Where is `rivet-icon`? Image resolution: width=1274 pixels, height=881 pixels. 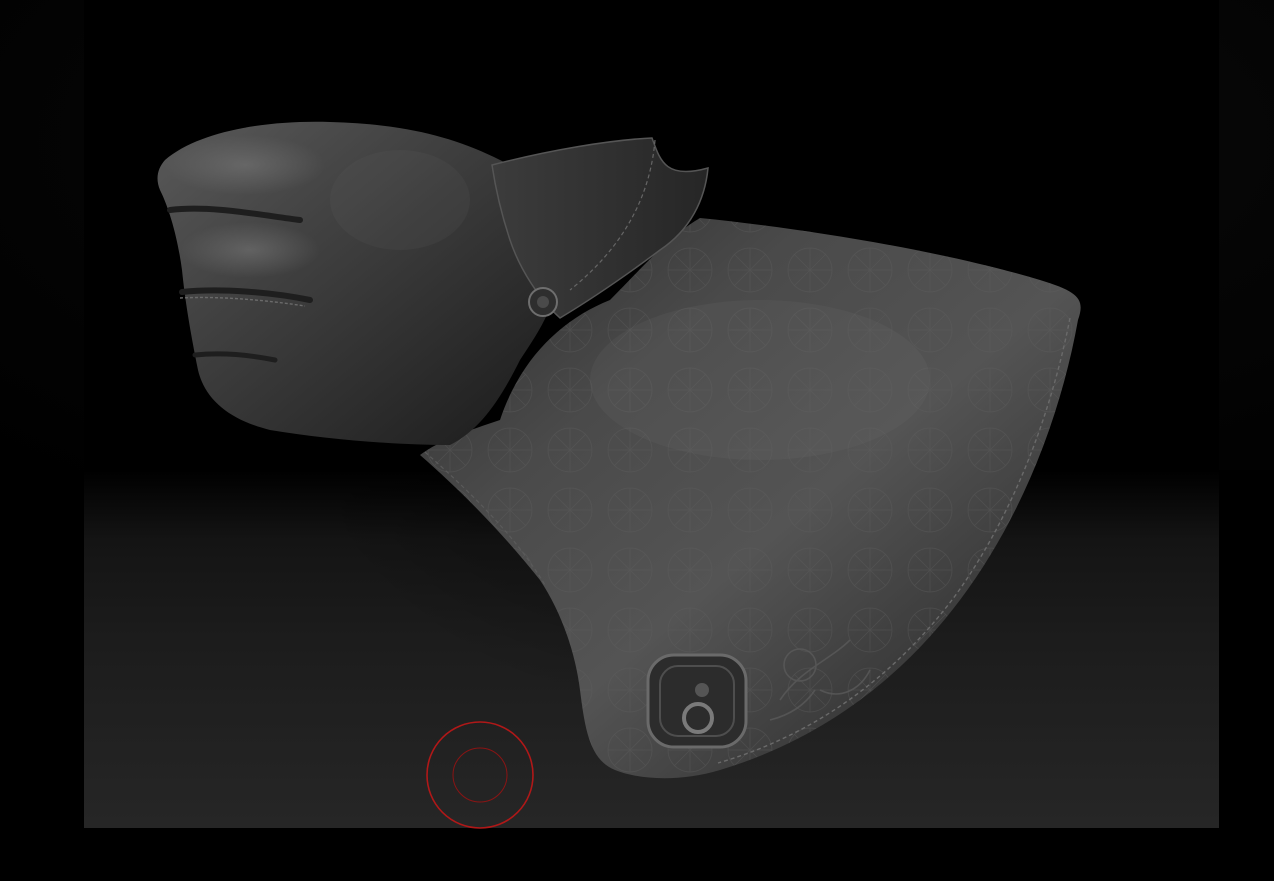
rivet-icon is located at coordinates (543, 302).